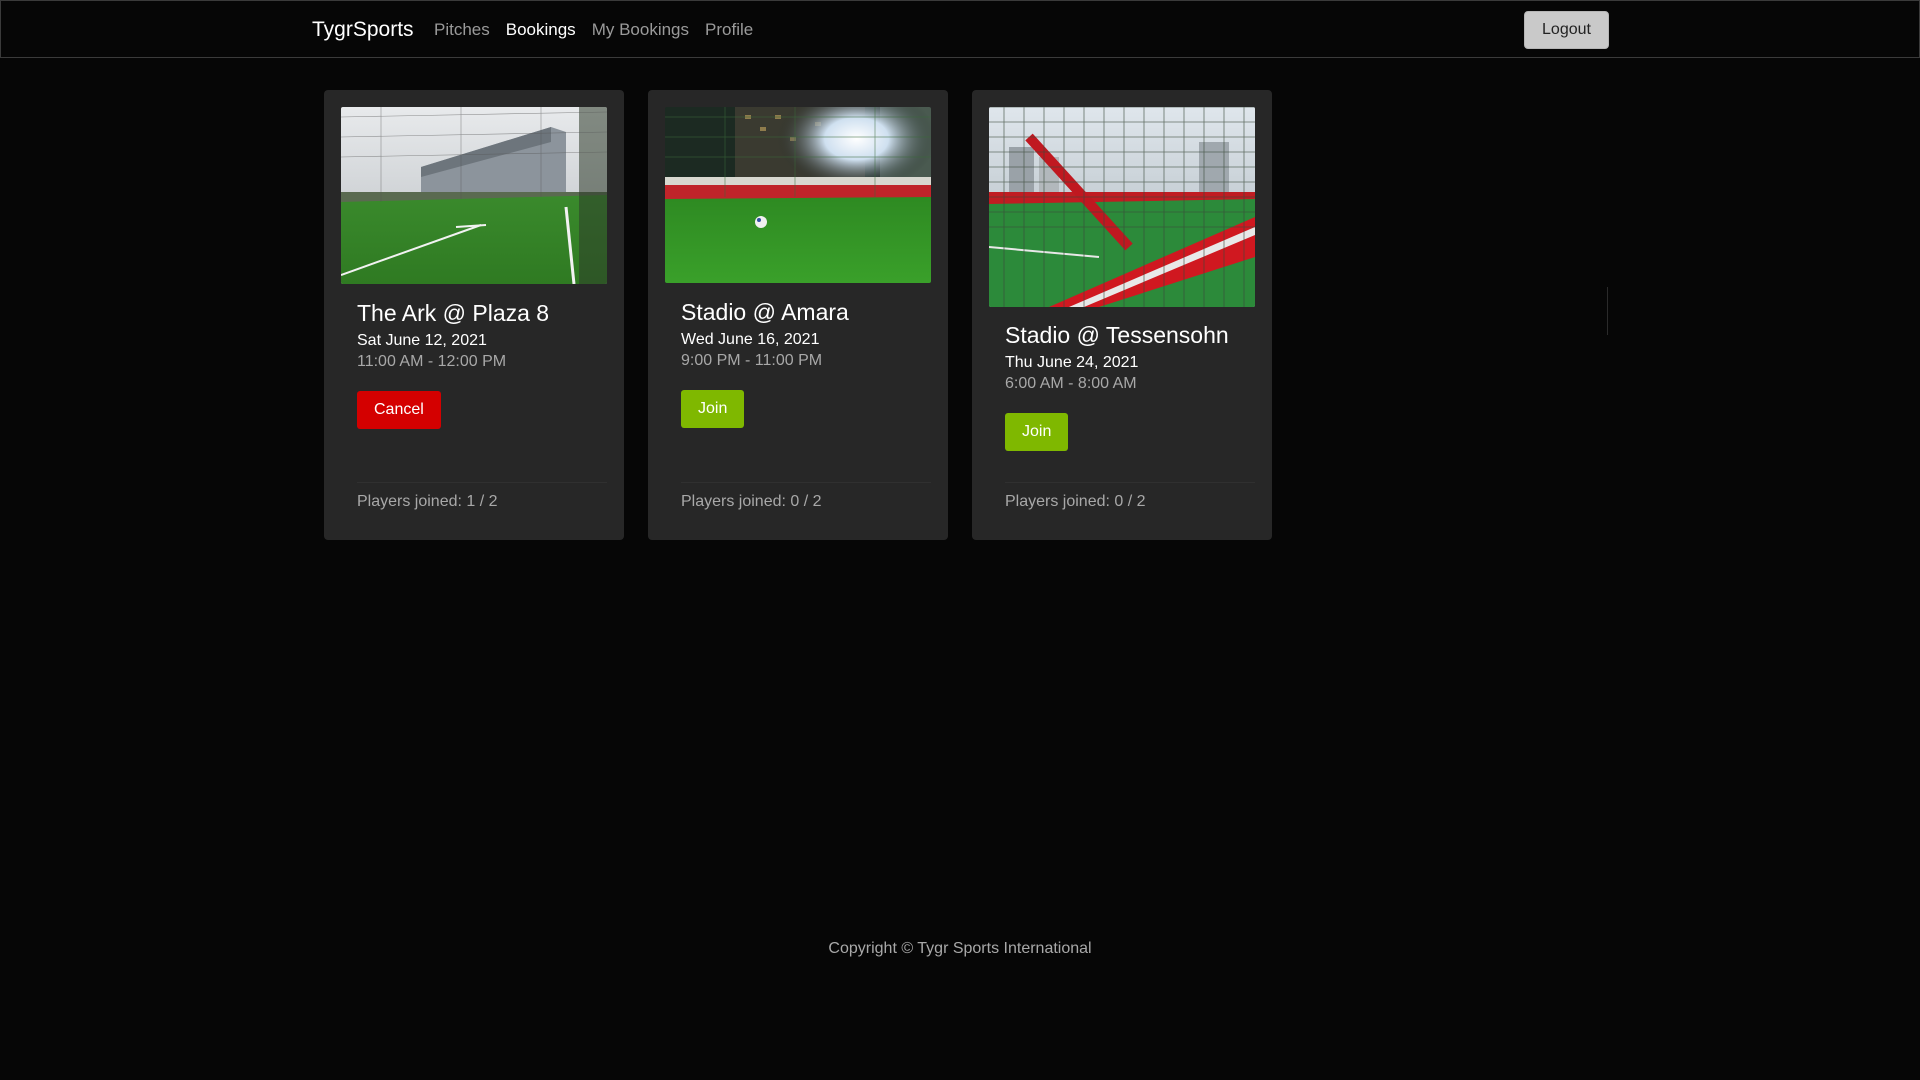 Image resolution: width=1920 pixels, height=1080 pixels. Describe the element at coordinates (1566, 30) in the screenshot. I see `logout-button: Logout` at that location.